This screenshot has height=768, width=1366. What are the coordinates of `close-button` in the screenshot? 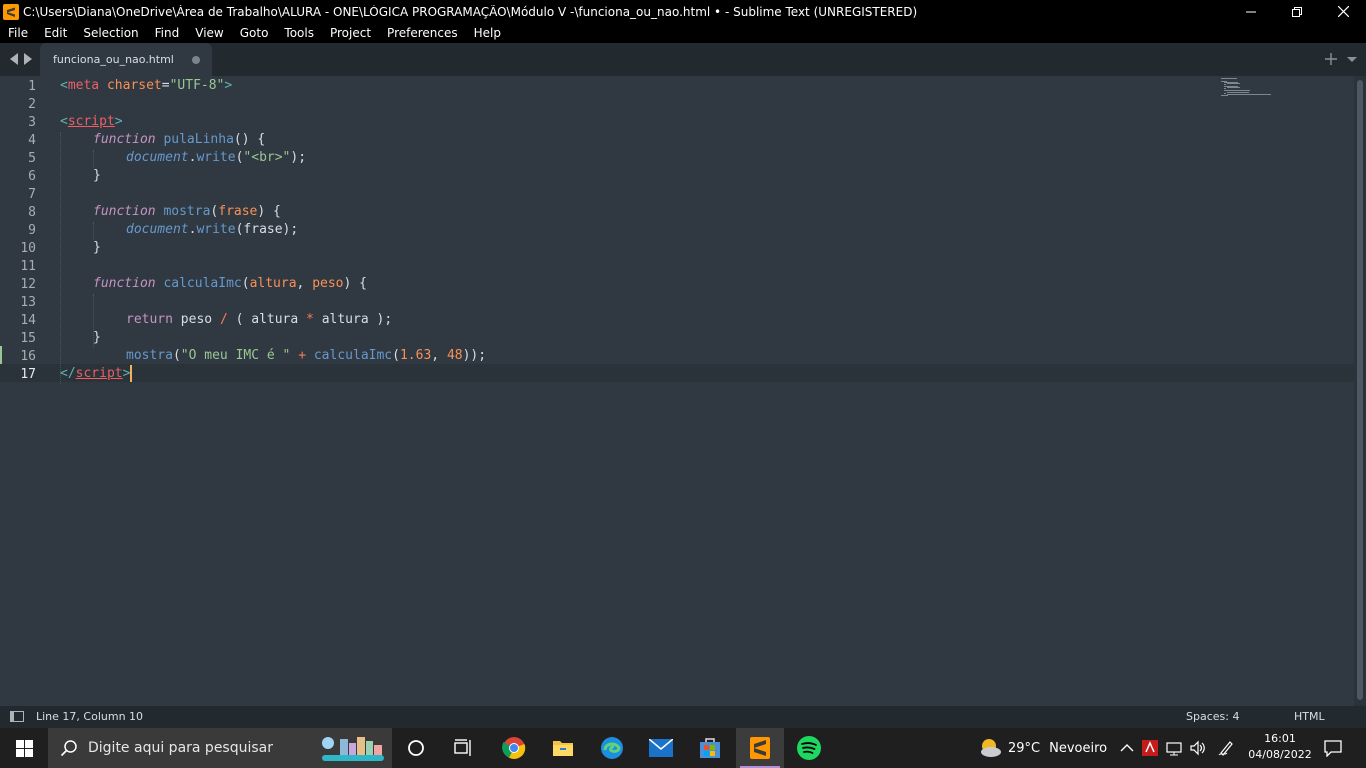 It's located at (1343, 11).